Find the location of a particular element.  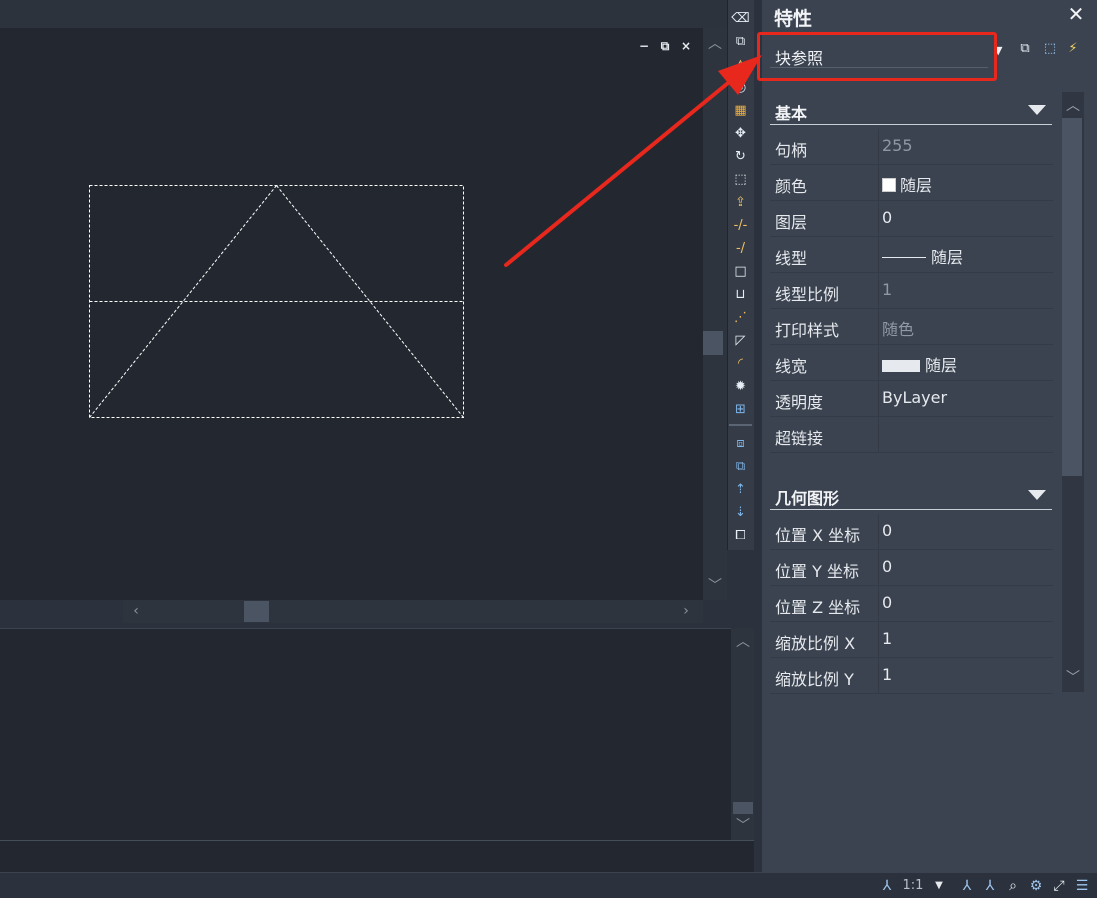

annotation-arrow is located at coordinates (633, 161).